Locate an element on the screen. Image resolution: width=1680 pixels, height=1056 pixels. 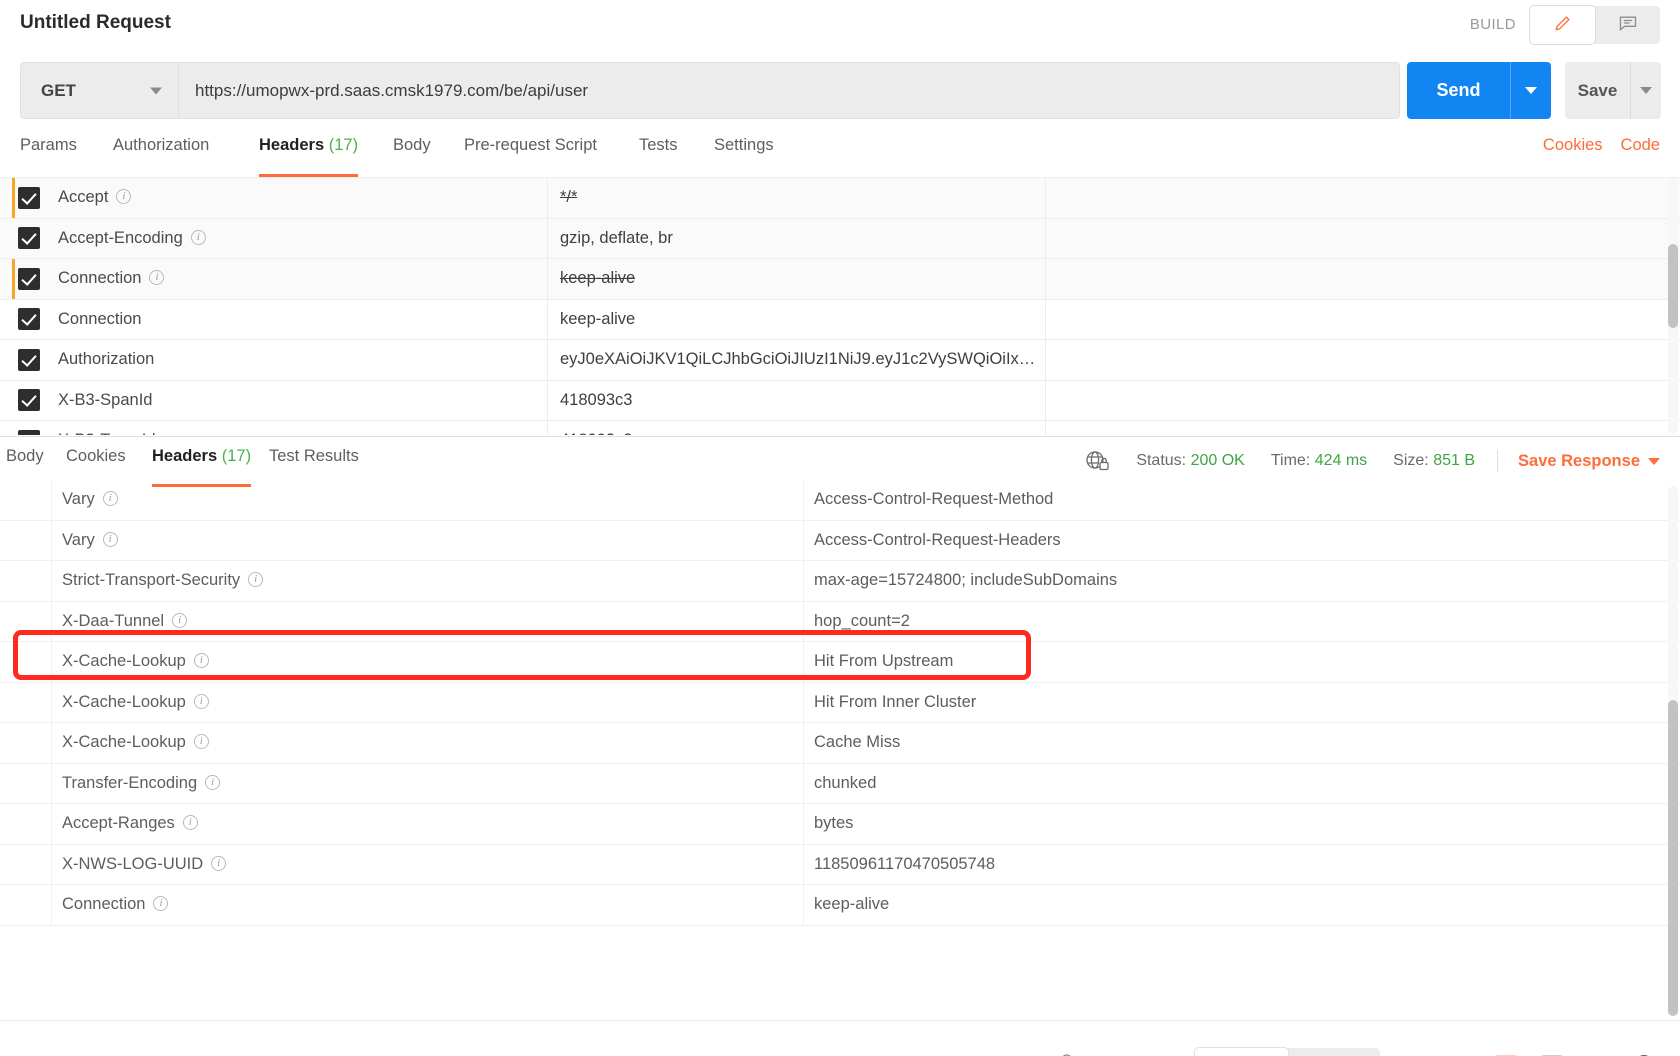
build-segment: Build is located at coordinates (1241, 1052).